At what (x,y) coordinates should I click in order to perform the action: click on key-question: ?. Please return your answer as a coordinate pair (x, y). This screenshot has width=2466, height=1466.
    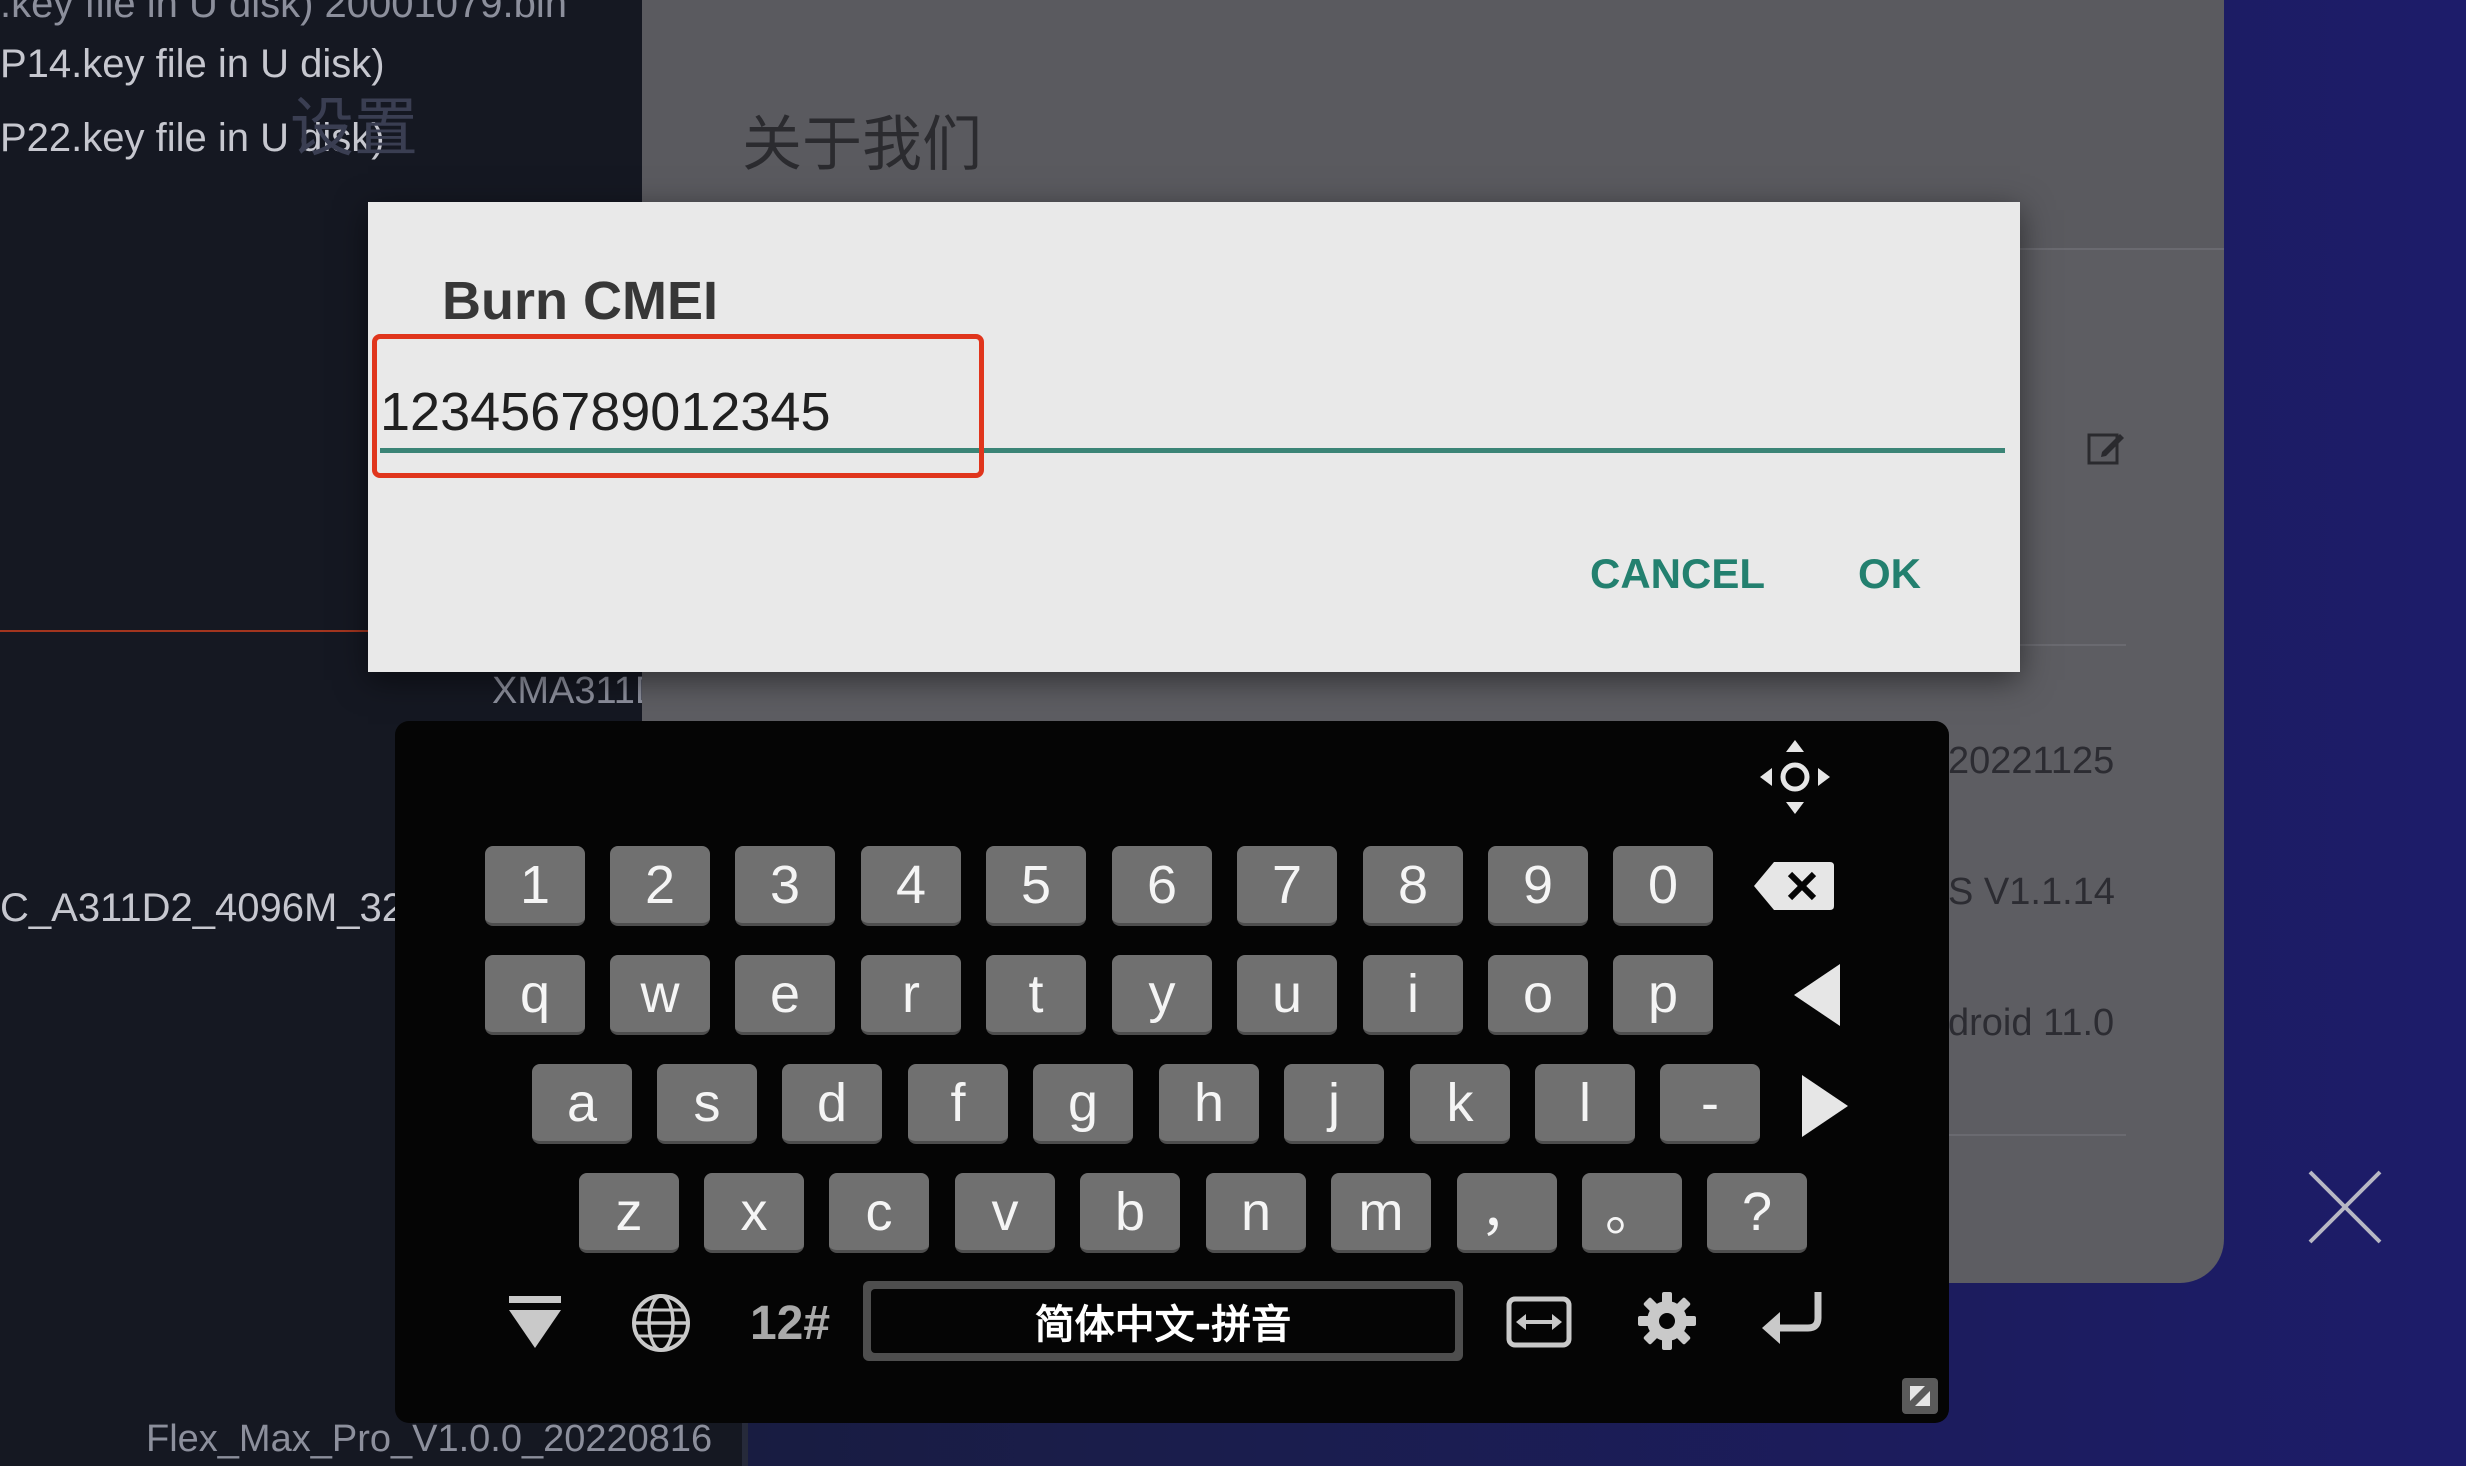
    Looking at the image, I should click on (1757, 1213).